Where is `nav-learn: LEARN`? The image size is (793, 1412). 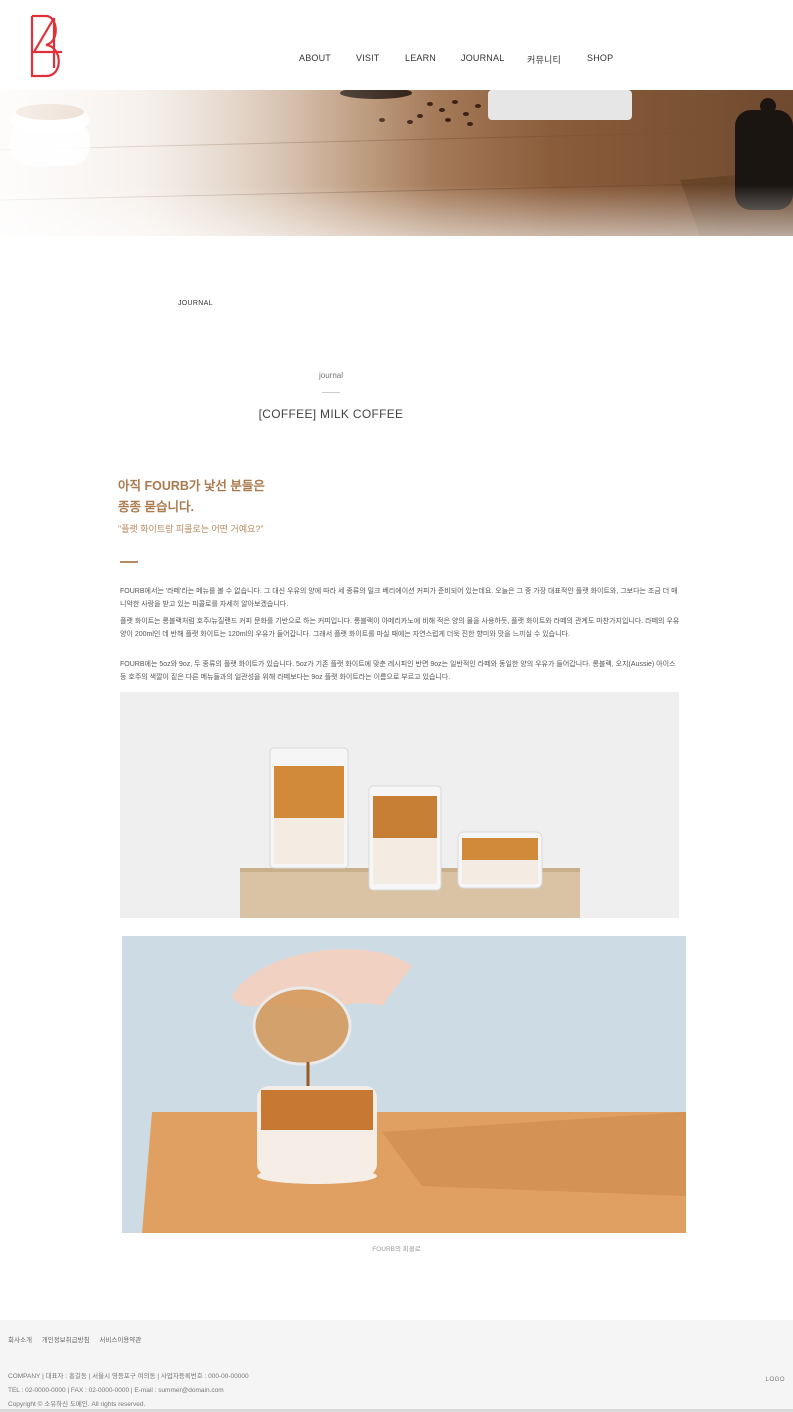 nav-learn: LEARN is located at coordinates (420, 58).